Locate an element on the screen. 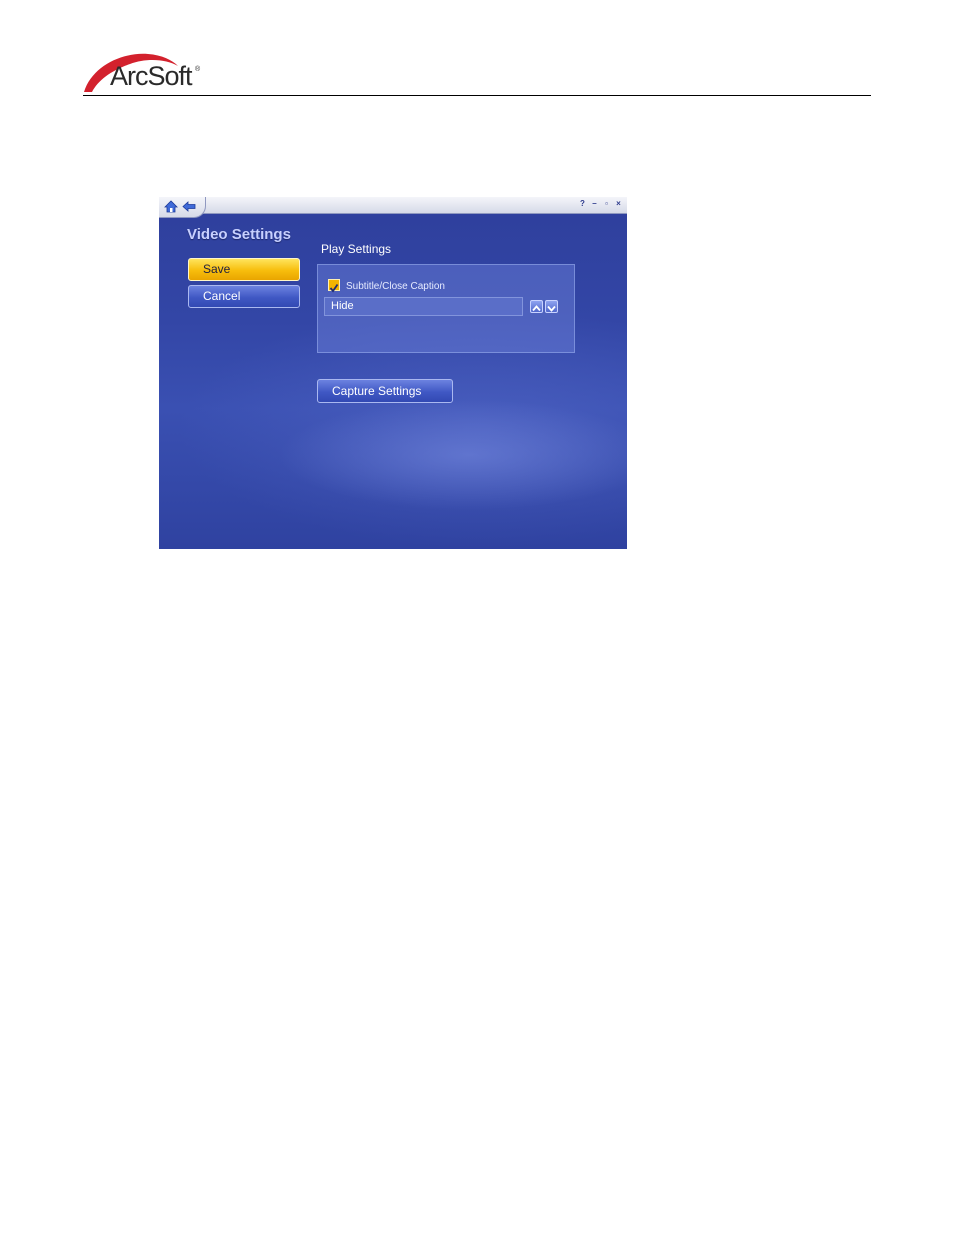 Image resolution: width=954 pixels, height=1235 pixels. logo-text: ArcSoft is located at coordinates (151, 76).